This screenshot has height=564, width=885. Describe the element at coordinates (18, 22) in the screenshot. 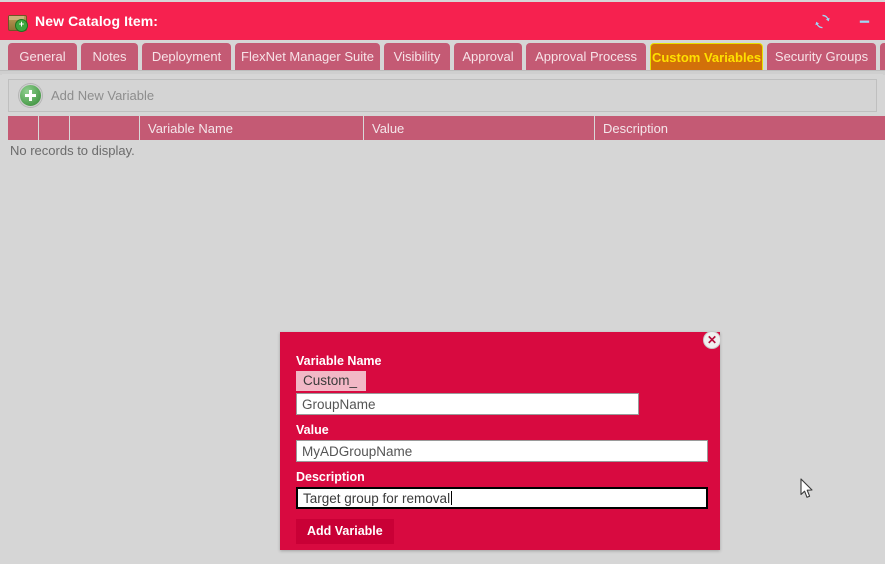

I see `catalog-item-add-icon: +` at that location.